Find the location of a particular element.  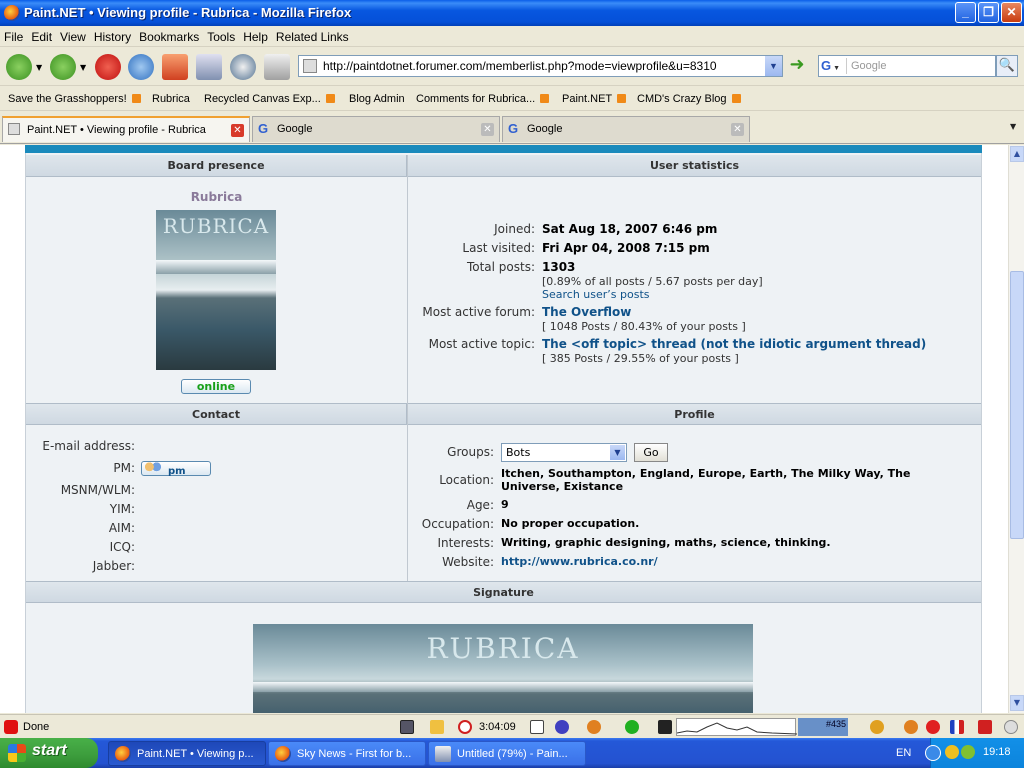

monkey-icon is located at coordinates (594, 727).